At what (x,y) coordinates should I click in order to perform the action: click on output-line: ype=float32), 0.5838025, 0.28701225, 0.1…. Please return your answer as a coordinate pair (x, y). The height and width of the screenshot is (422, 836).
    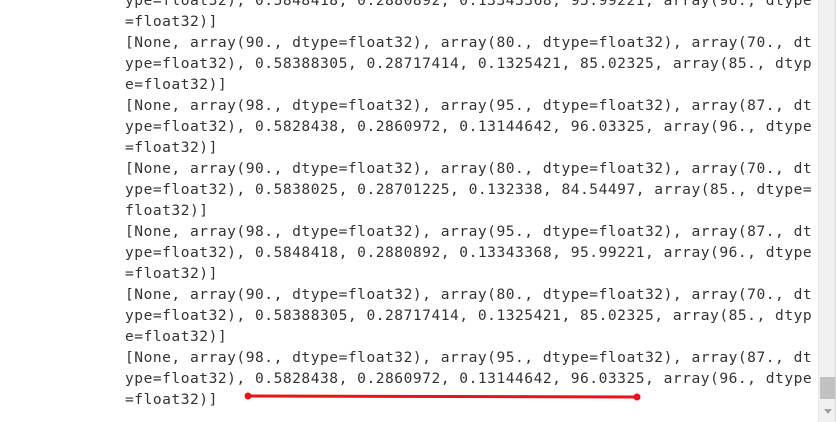
    Looking at the image, I should click on (469, 189).